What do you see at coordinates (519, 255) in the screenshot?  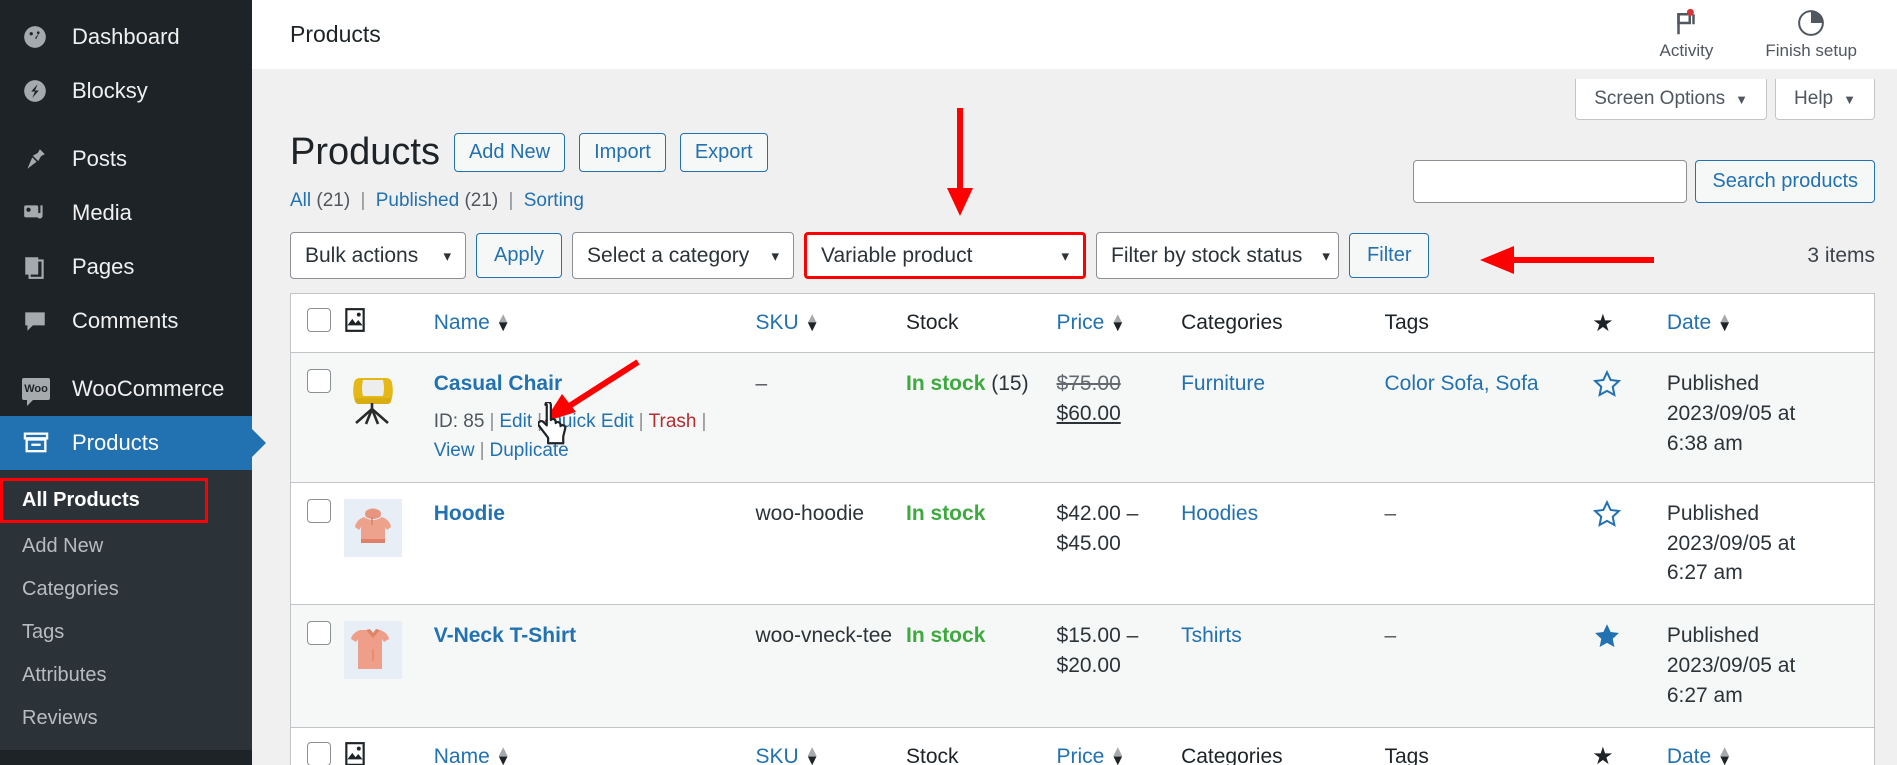 I see `apply-button: Apply` at bounding box center [519, 255].